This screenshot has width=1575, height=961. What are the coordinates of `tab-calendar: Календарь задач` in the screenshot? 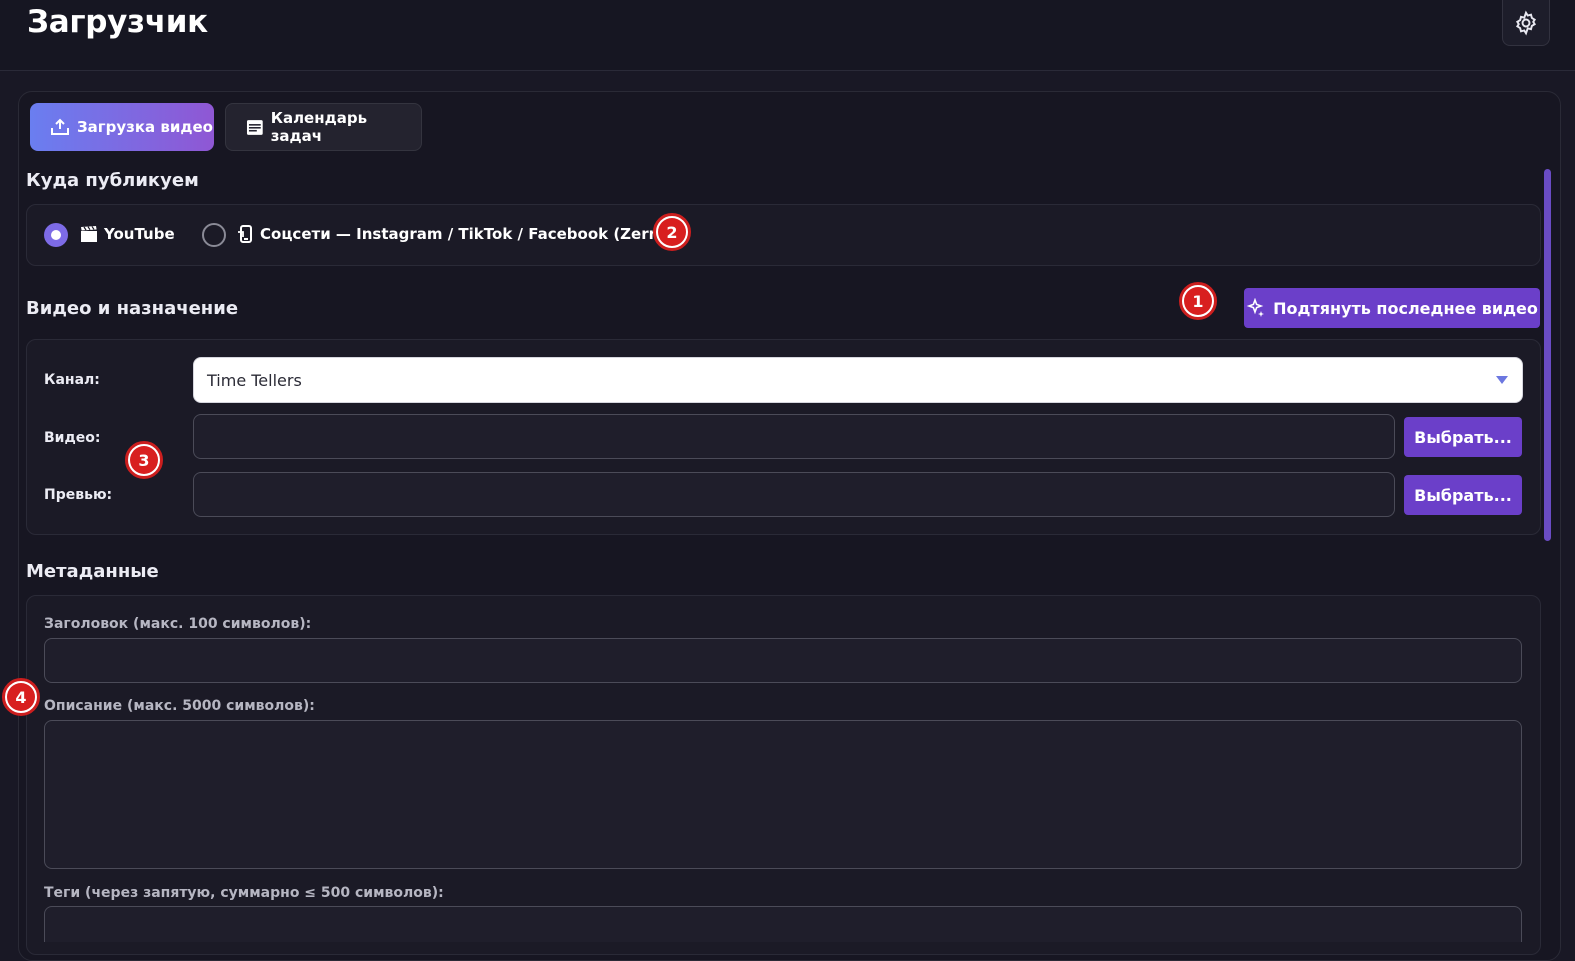 It's located at (323, 127).